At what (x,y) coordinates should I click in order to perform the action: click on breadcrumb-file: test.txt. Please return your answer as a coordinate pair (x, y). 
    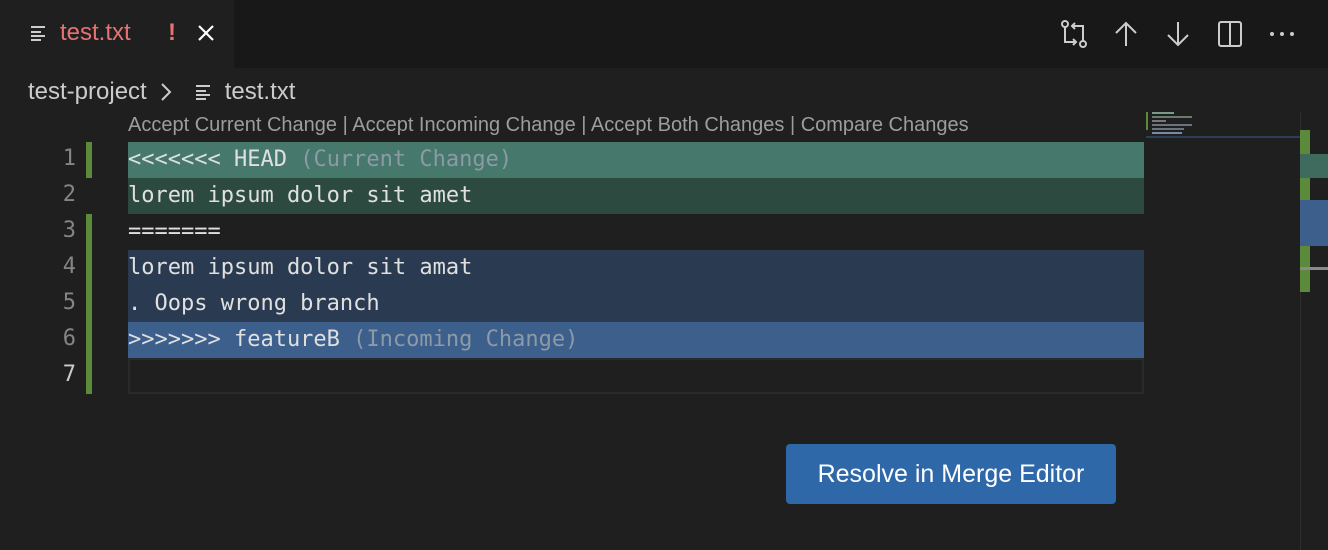
    Looking at the image, I should click on (260, 92).